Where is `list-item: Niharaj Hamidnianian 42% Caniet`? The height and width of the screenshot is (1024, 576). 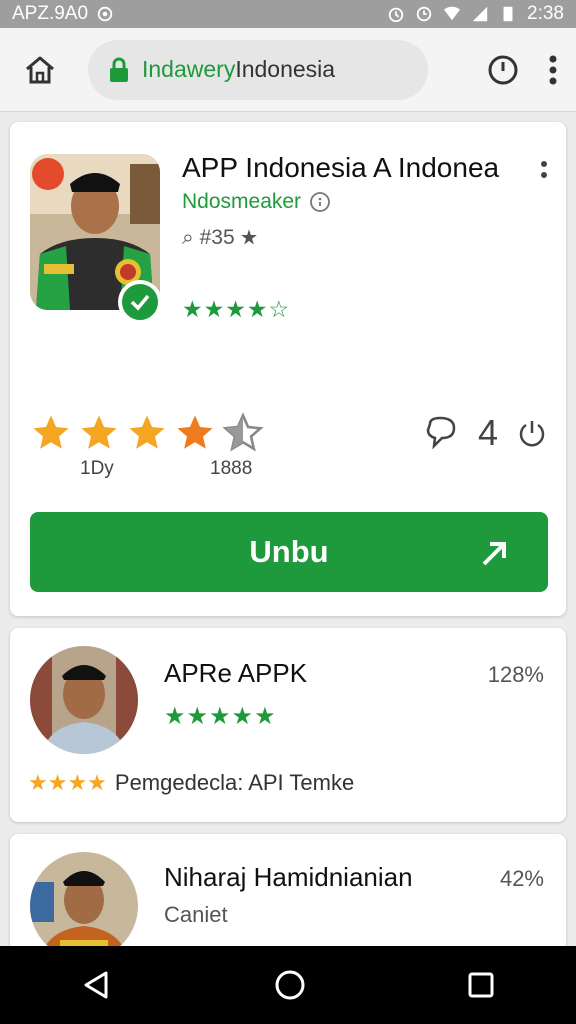 list-item: Niharaj Hamidnianian 42% Caniet is located at coordinates (288, 899).